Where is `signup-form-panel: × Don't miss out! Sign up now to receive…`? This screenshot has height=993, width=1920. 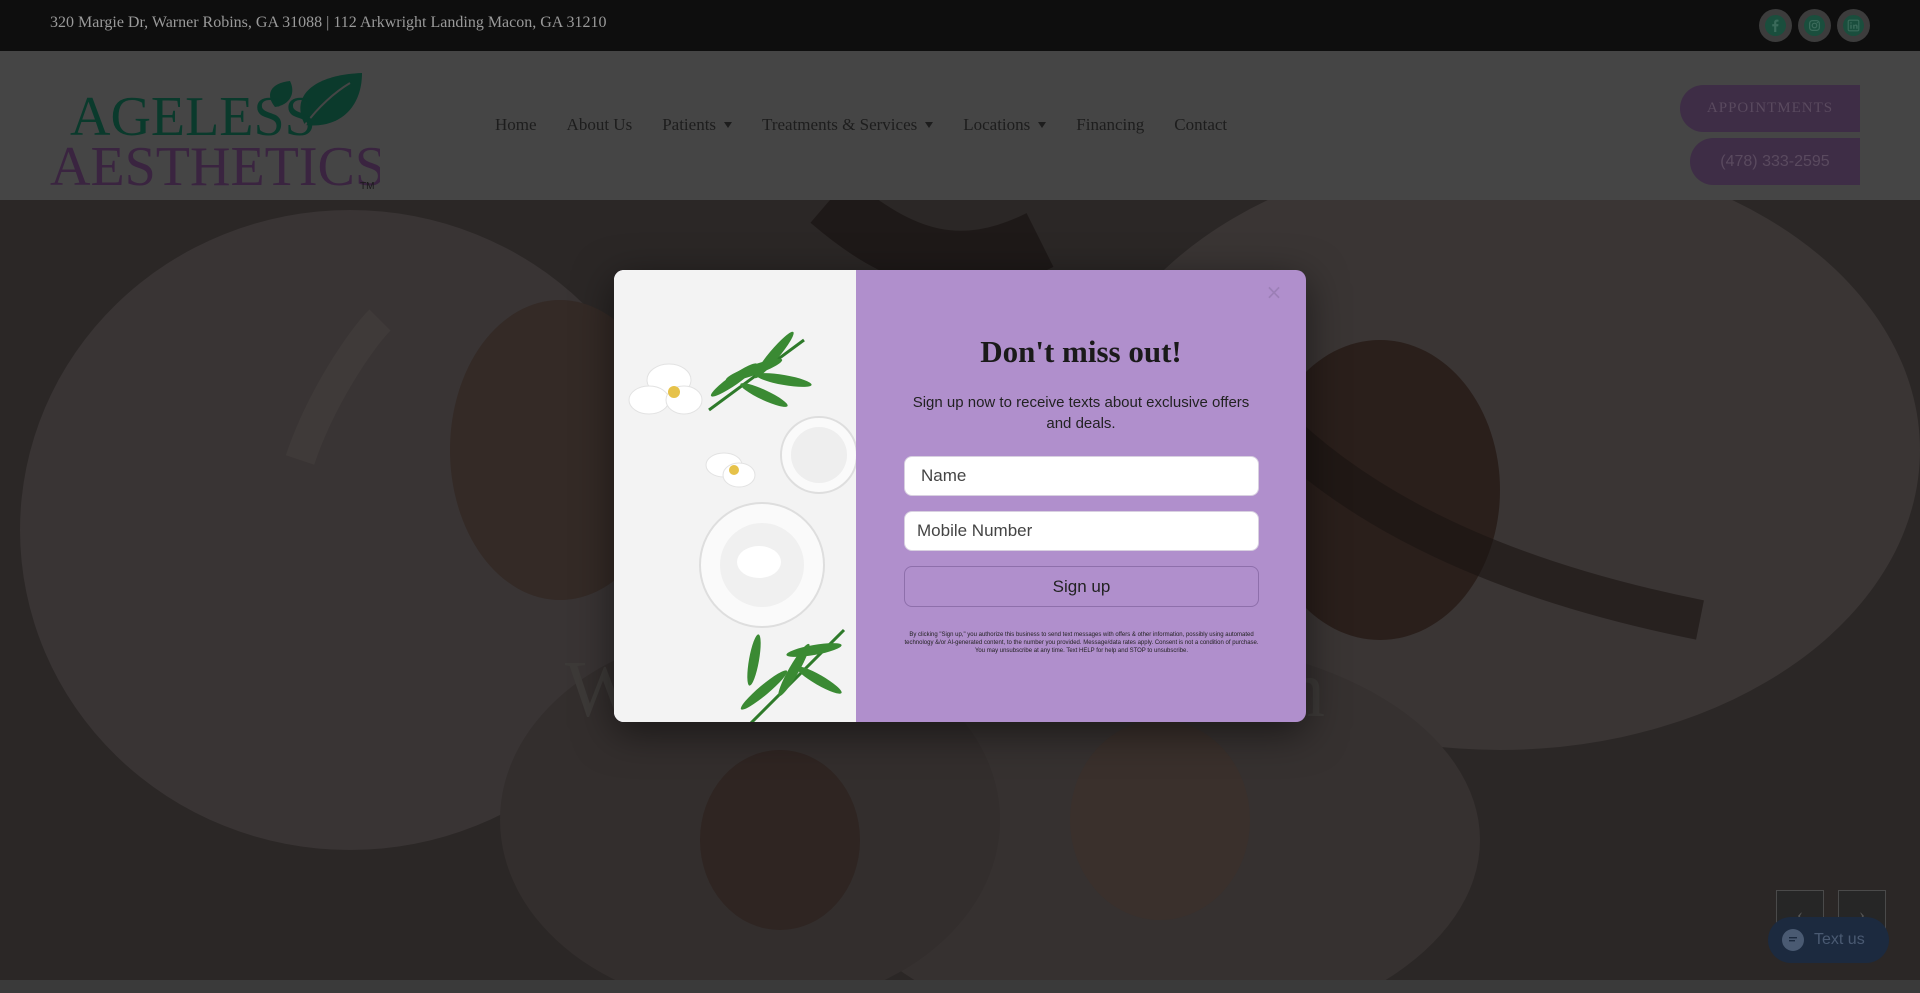
signup-form-panel: × Don't miss out! Sign up now to receive… is located at coordinates (1081, 496).